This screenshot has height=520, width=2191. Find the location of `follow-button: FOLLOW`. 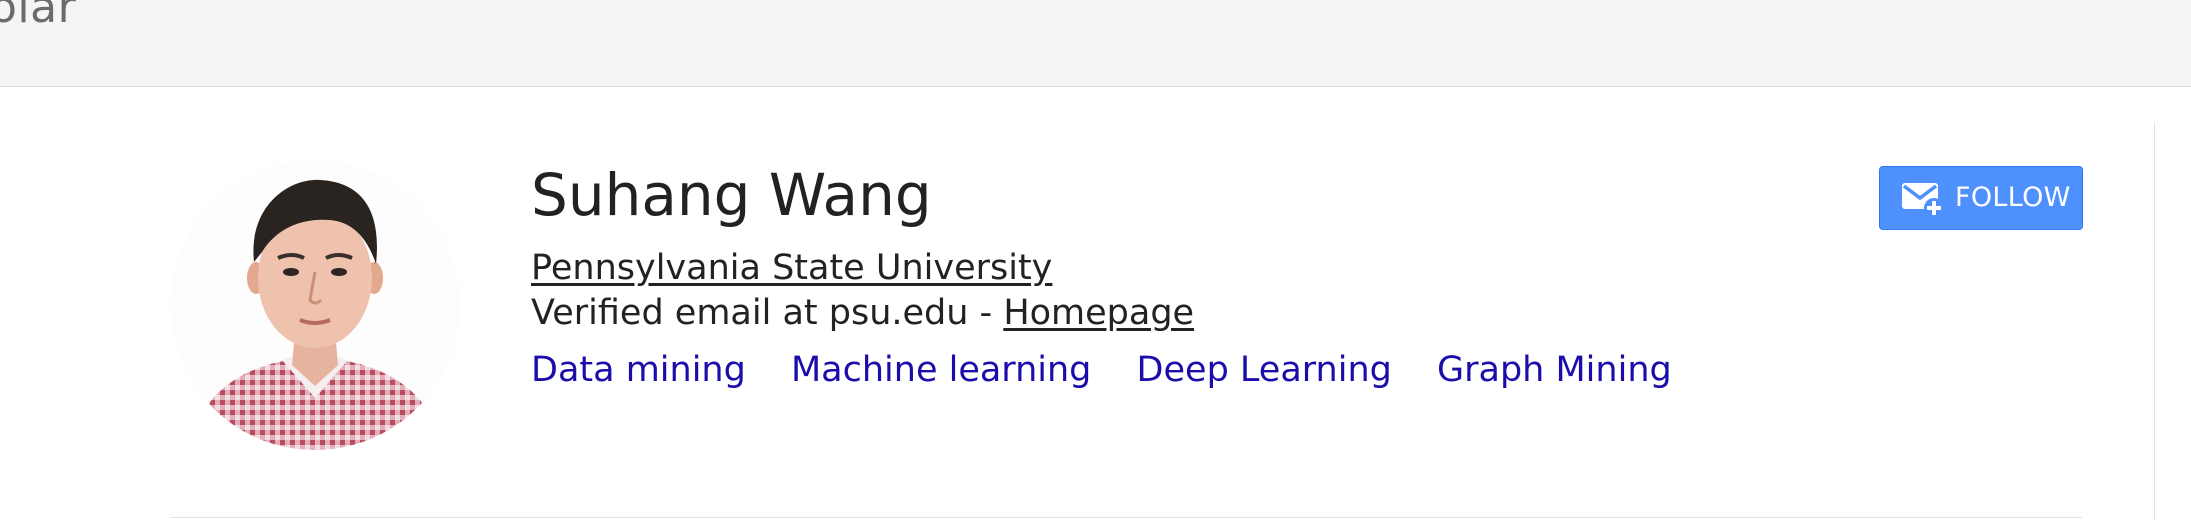

follow-button: FOLLOW is located at coordinates (1981, 198).